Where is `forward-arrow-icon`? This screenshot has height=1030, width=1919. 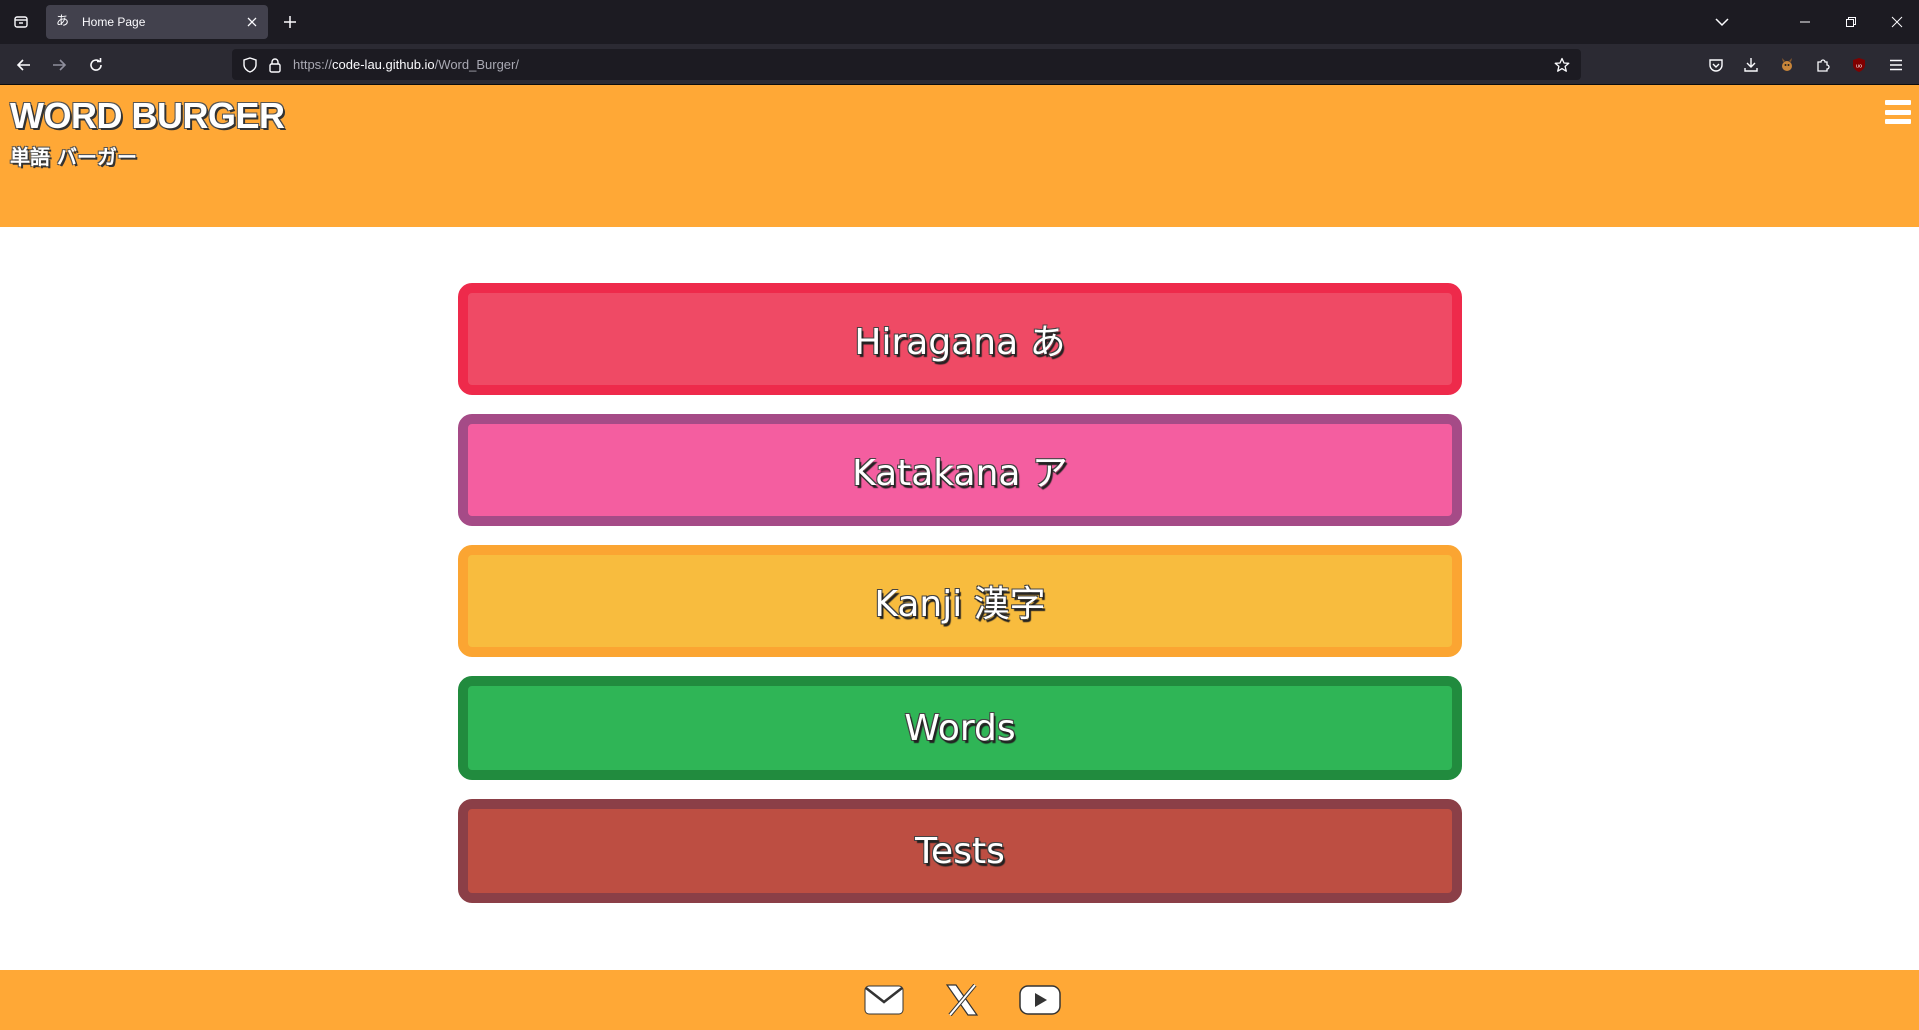
forward-arrow-icon is located at coordinates (59, 65).